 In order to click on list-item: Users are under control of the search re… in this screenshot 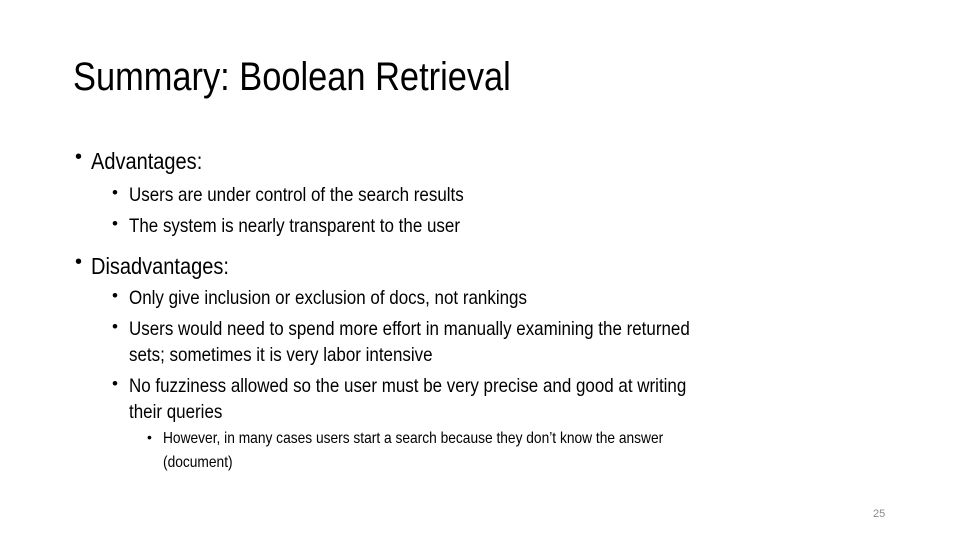, I will do `click(296, 195)`.